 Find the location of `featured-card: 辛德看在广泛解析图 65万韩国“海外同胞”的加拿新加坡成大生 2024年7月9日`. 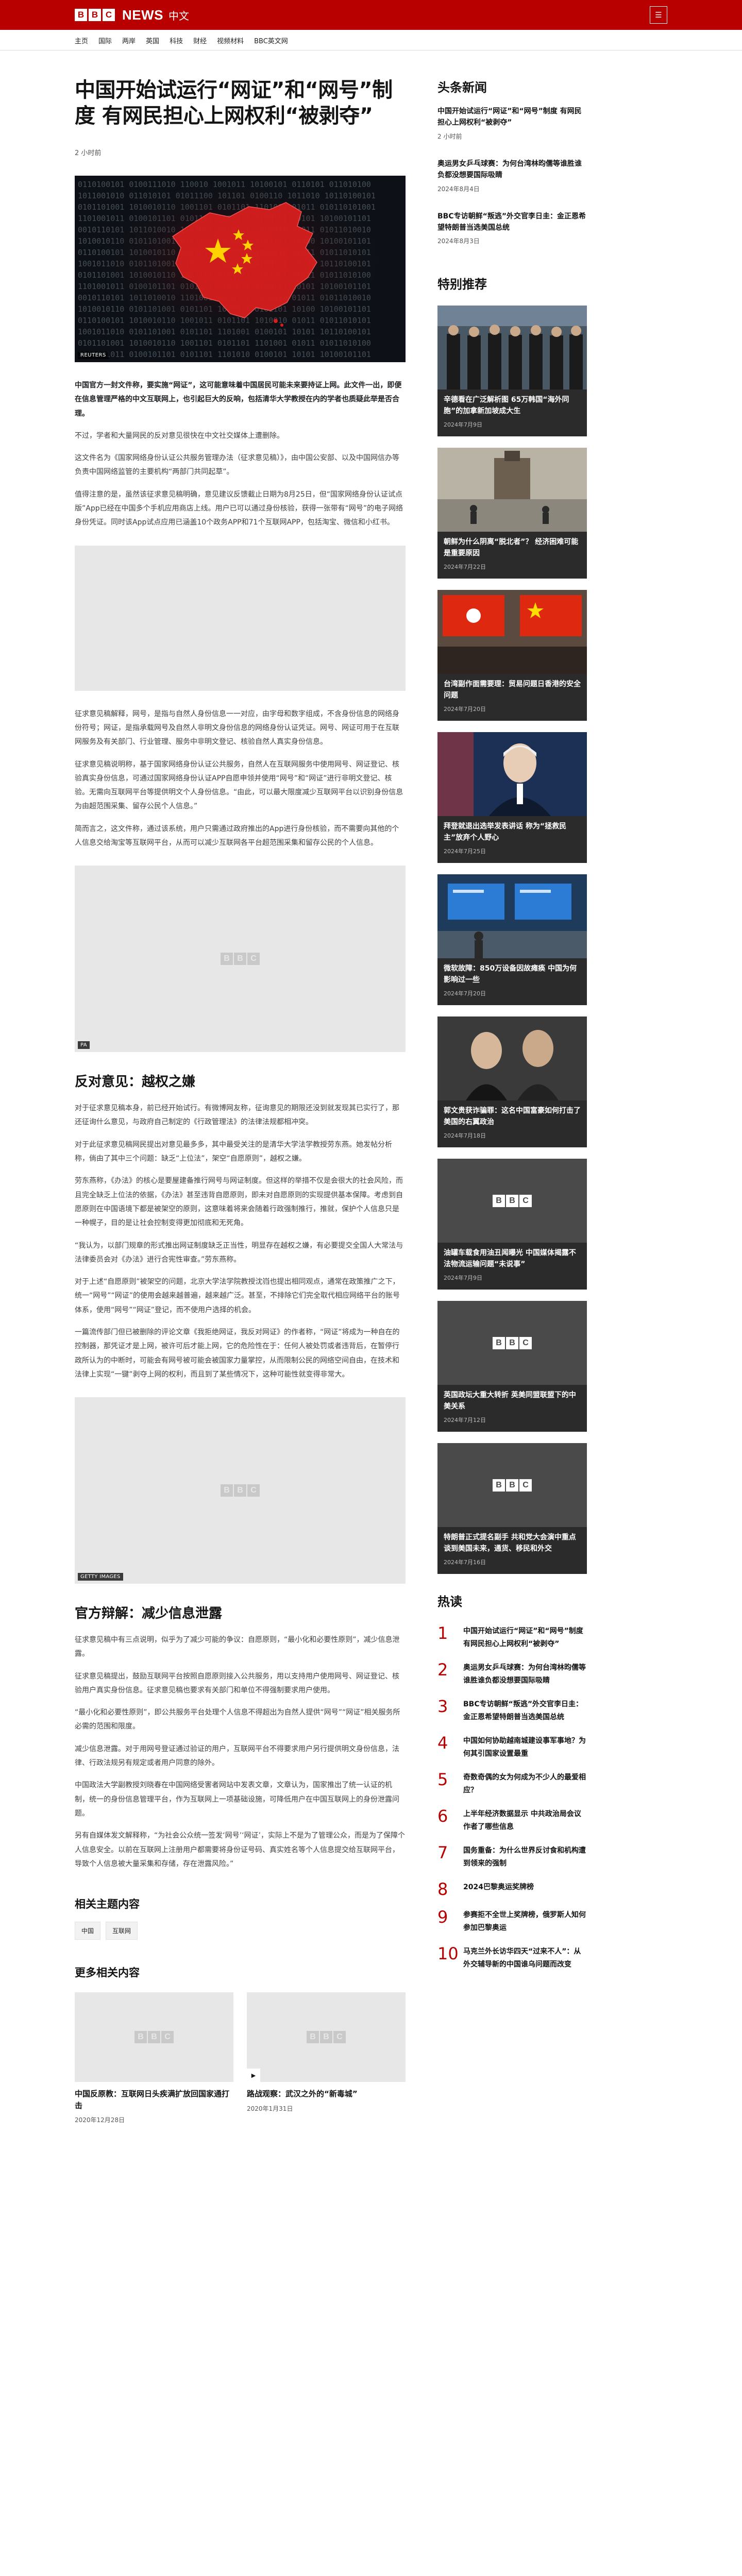

featured-card: 辛德看在广泛解析图 65万韩国“海外同胞”的加拿新加坡成大生 2024年7月9日 is located at coordinates (512, 371).